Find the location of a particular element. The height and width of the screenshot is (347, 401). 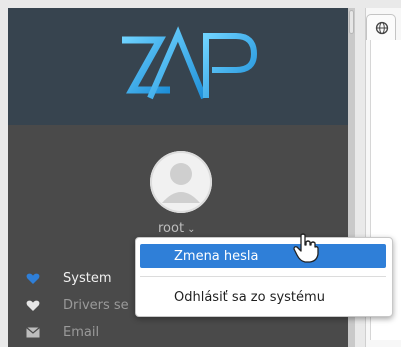

envelope-icon is located at coordinates (33, 333).